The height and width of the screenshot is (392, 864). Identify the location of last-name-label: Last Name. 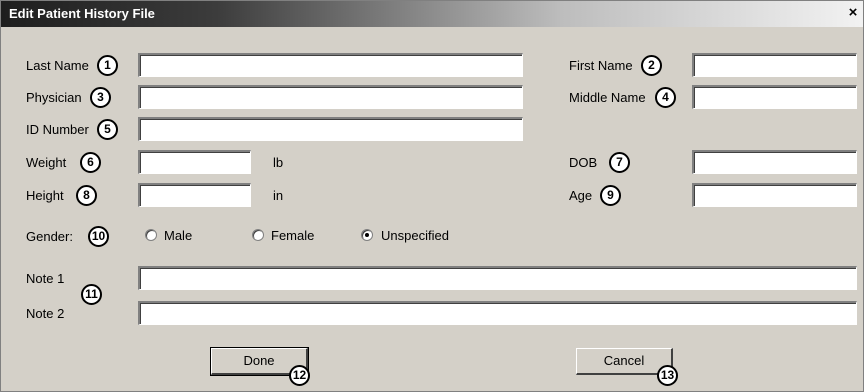
(57, 65).